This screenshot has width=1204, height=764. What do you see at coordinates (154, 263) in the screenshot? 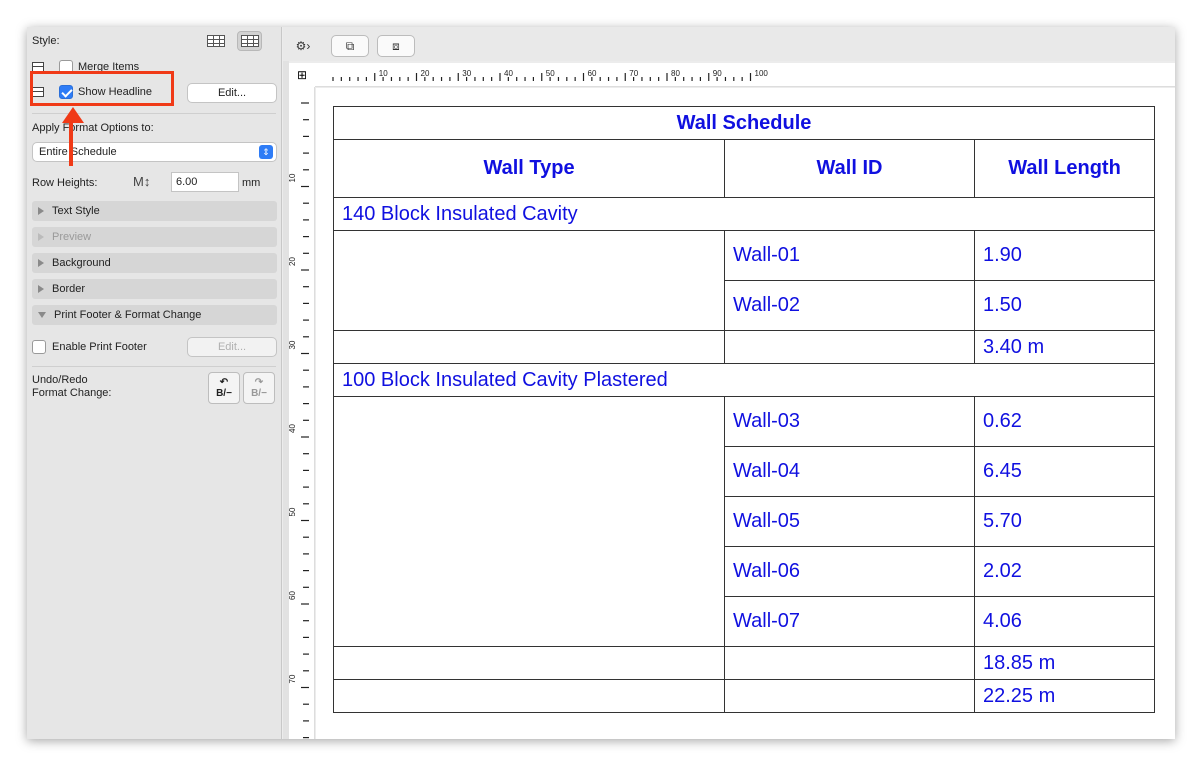
I see `section-background: Background` at bounding box center [154, 263].